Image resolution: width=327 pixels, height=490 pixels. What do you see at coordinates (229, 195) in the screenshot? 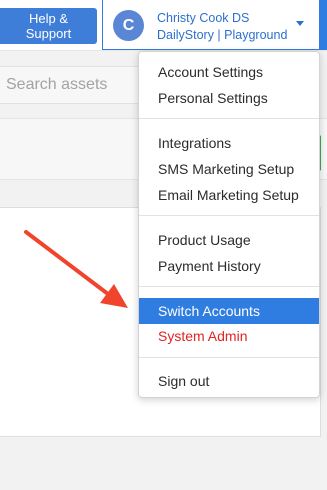
I see `menu-item-email-marketing-setup: Email Marketing Setup` at bounding box center [229, 195].